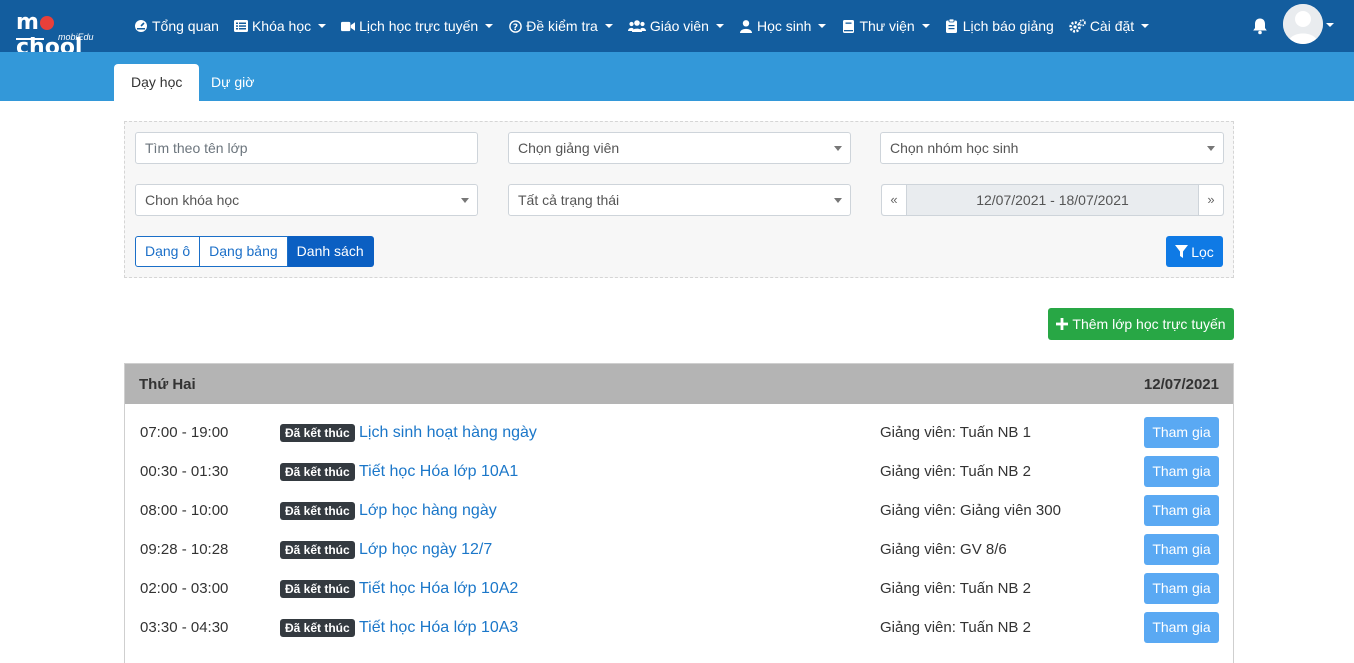  Describe the element at coordinates (1260, 26) in the screenshot. I see `notification-bell-icon` at that location.